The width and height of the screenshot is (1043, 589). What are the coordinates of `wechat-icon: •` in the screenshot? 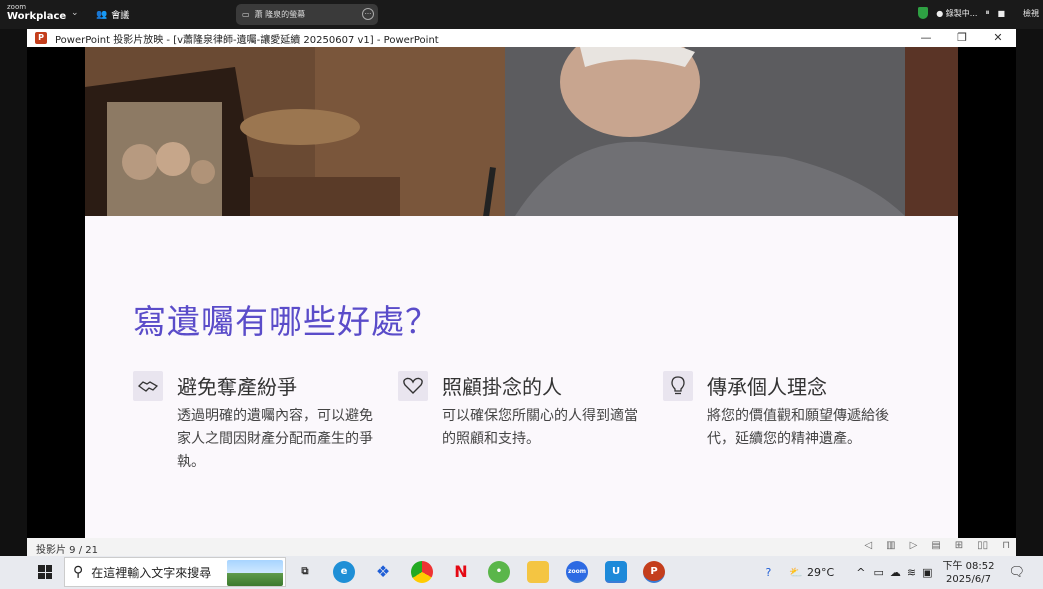 It's located at (499, 572).